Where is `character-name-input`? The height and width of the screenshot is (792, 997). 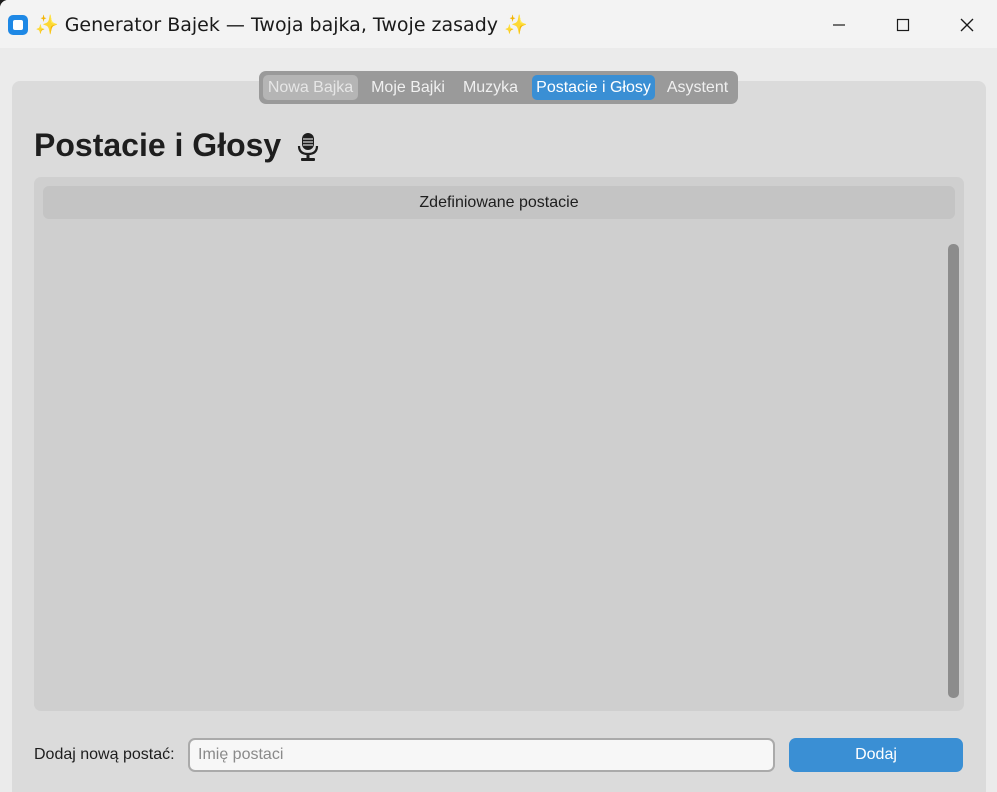 character-name-input is located at coordinates (481, 755).